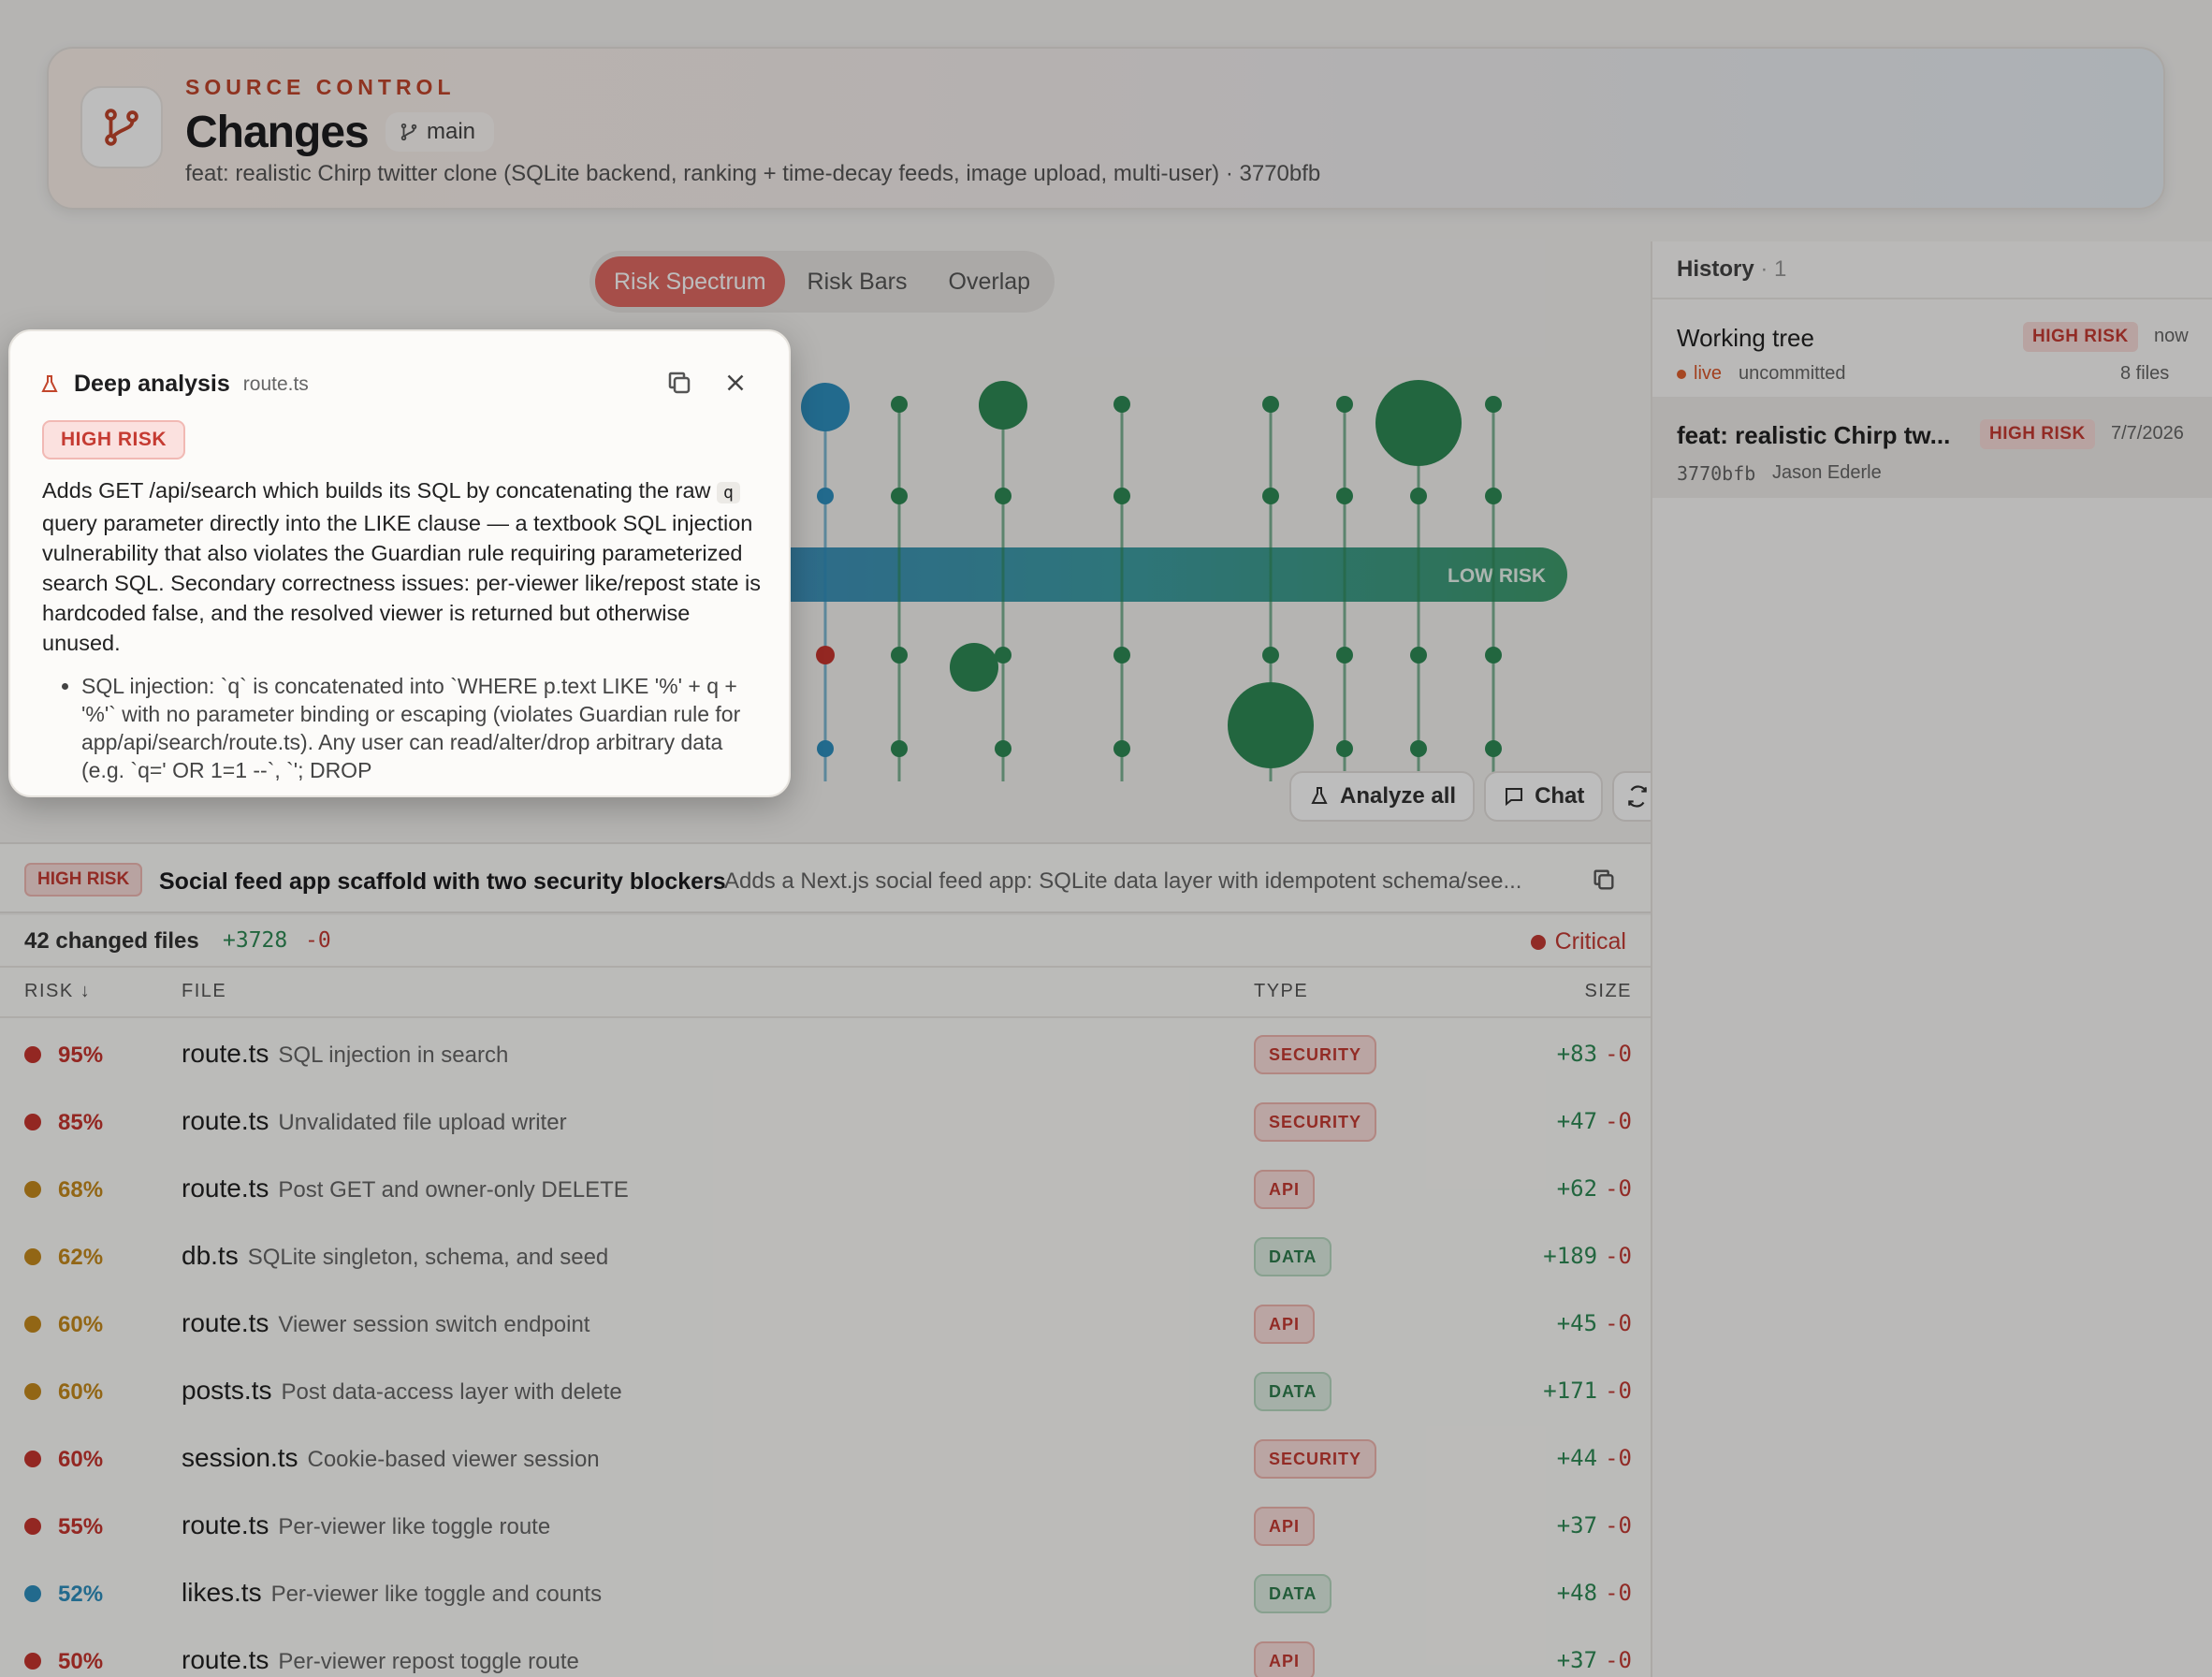 The height and width of the screenshot is (1677, 2212). What do you see at coordinates (1590, 941) in the screenshot?
I see `critical-label: Critical` at bounding box center [1590, 941].